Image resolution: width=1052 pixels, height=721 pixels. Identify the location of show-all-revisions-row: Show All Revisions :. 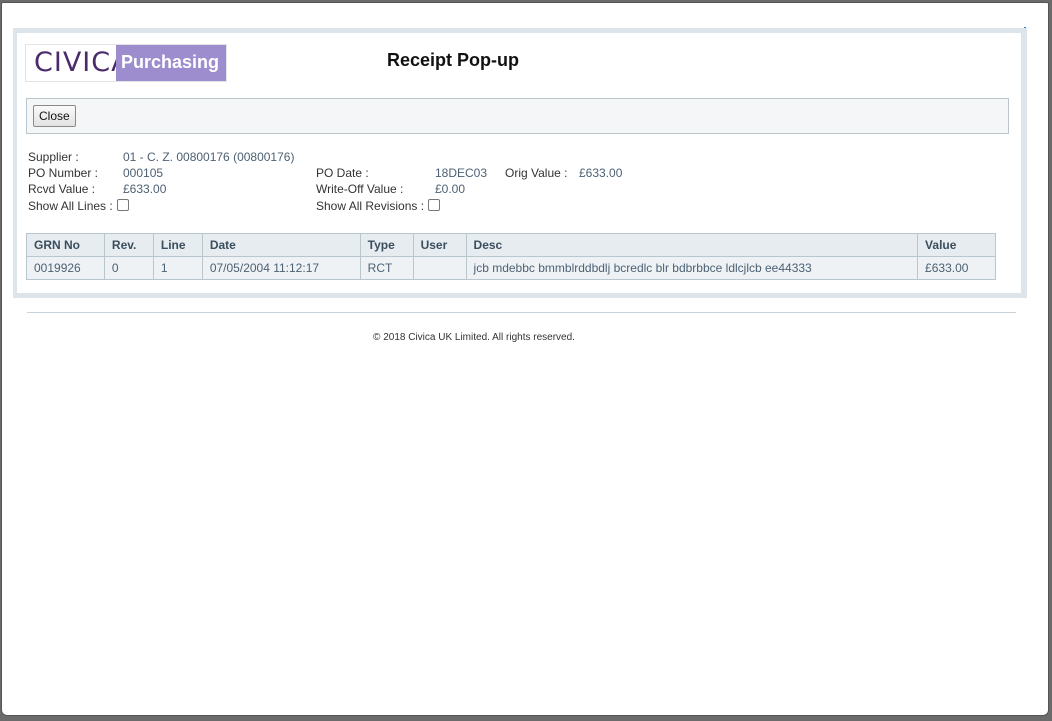
(378, 206).